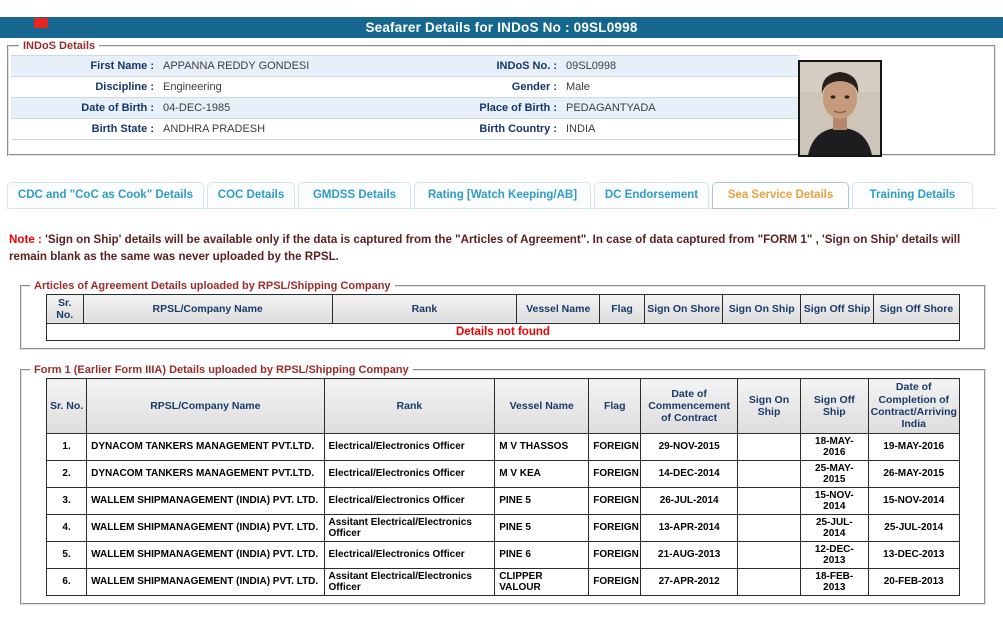 Image resolution: width=1003 pixels, height=632 pixels. Describe the element at coordinates (651, 195) in the screenshot. I see `tab-dc-endorsement: DC Endorsement` at that location.